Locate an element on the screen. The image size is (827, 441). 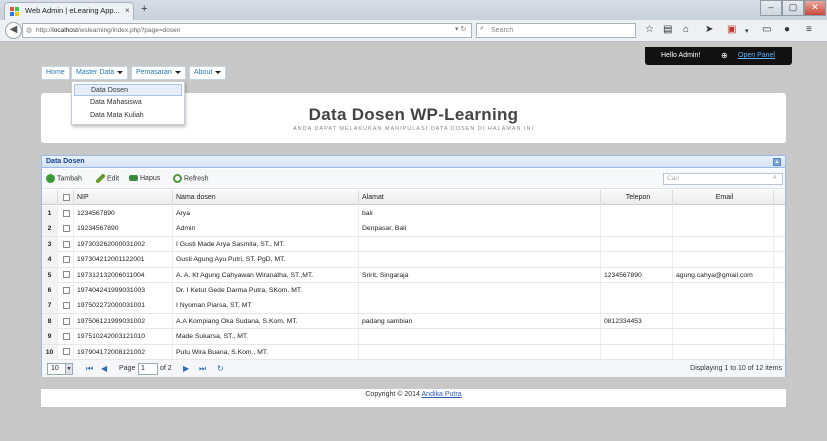
add-label: Tambah is located at coordinates (69, 179).